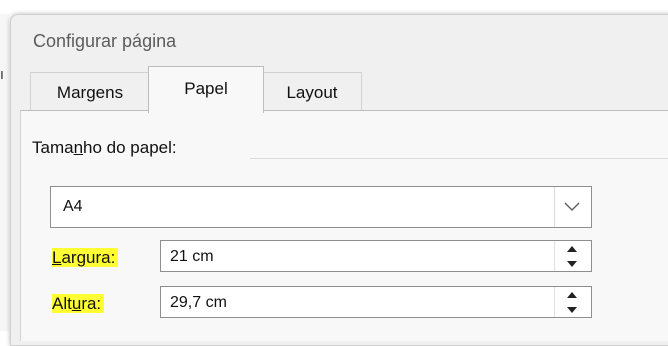  I want to click on tab-label: Papel, so click(206, 88).